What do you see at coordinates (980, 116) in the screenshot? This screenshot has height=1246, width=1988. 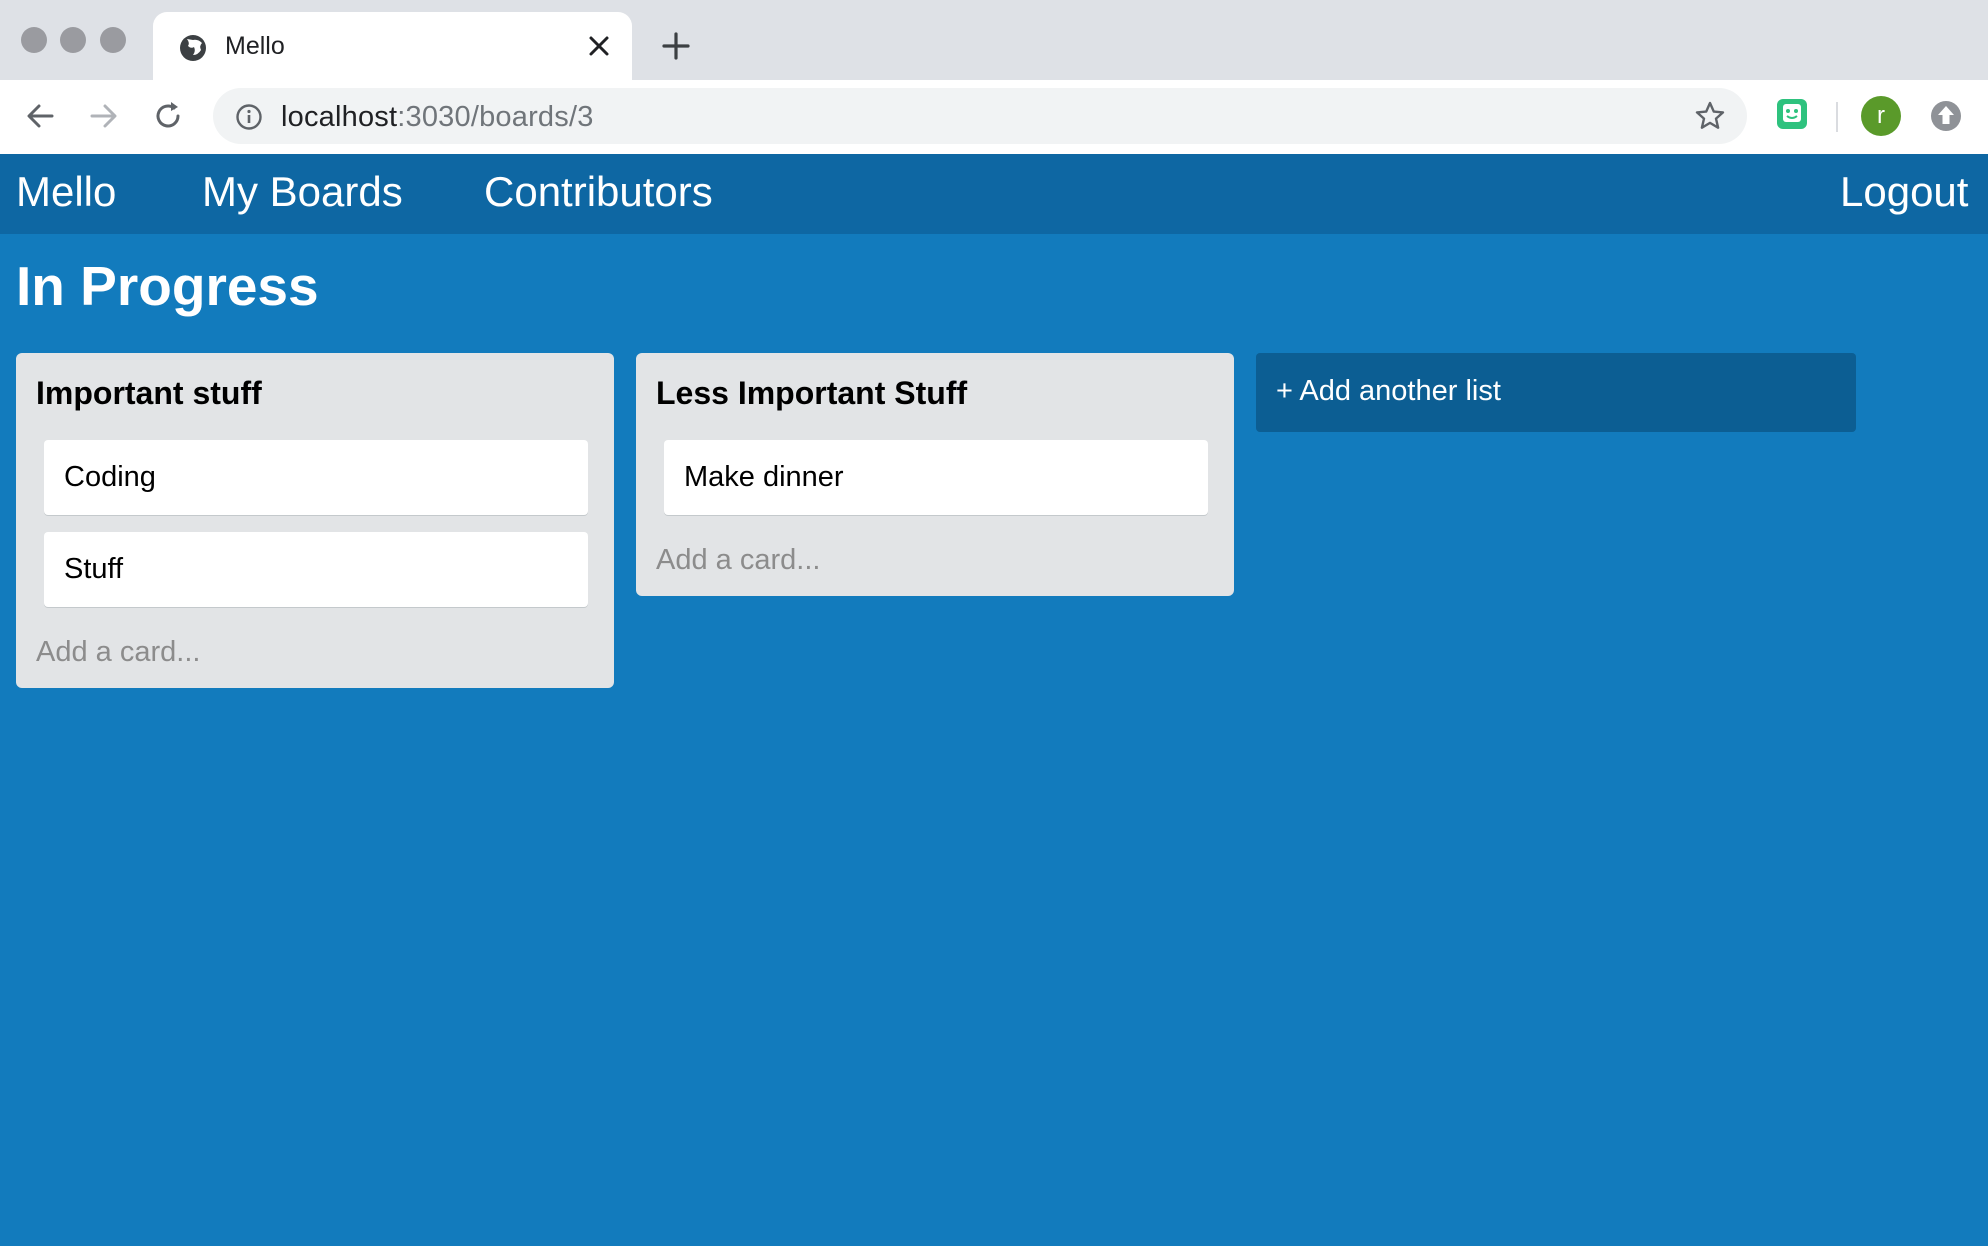 I see `address-bar: localhost:3030/boards/3` at bounding box center [980, 116].